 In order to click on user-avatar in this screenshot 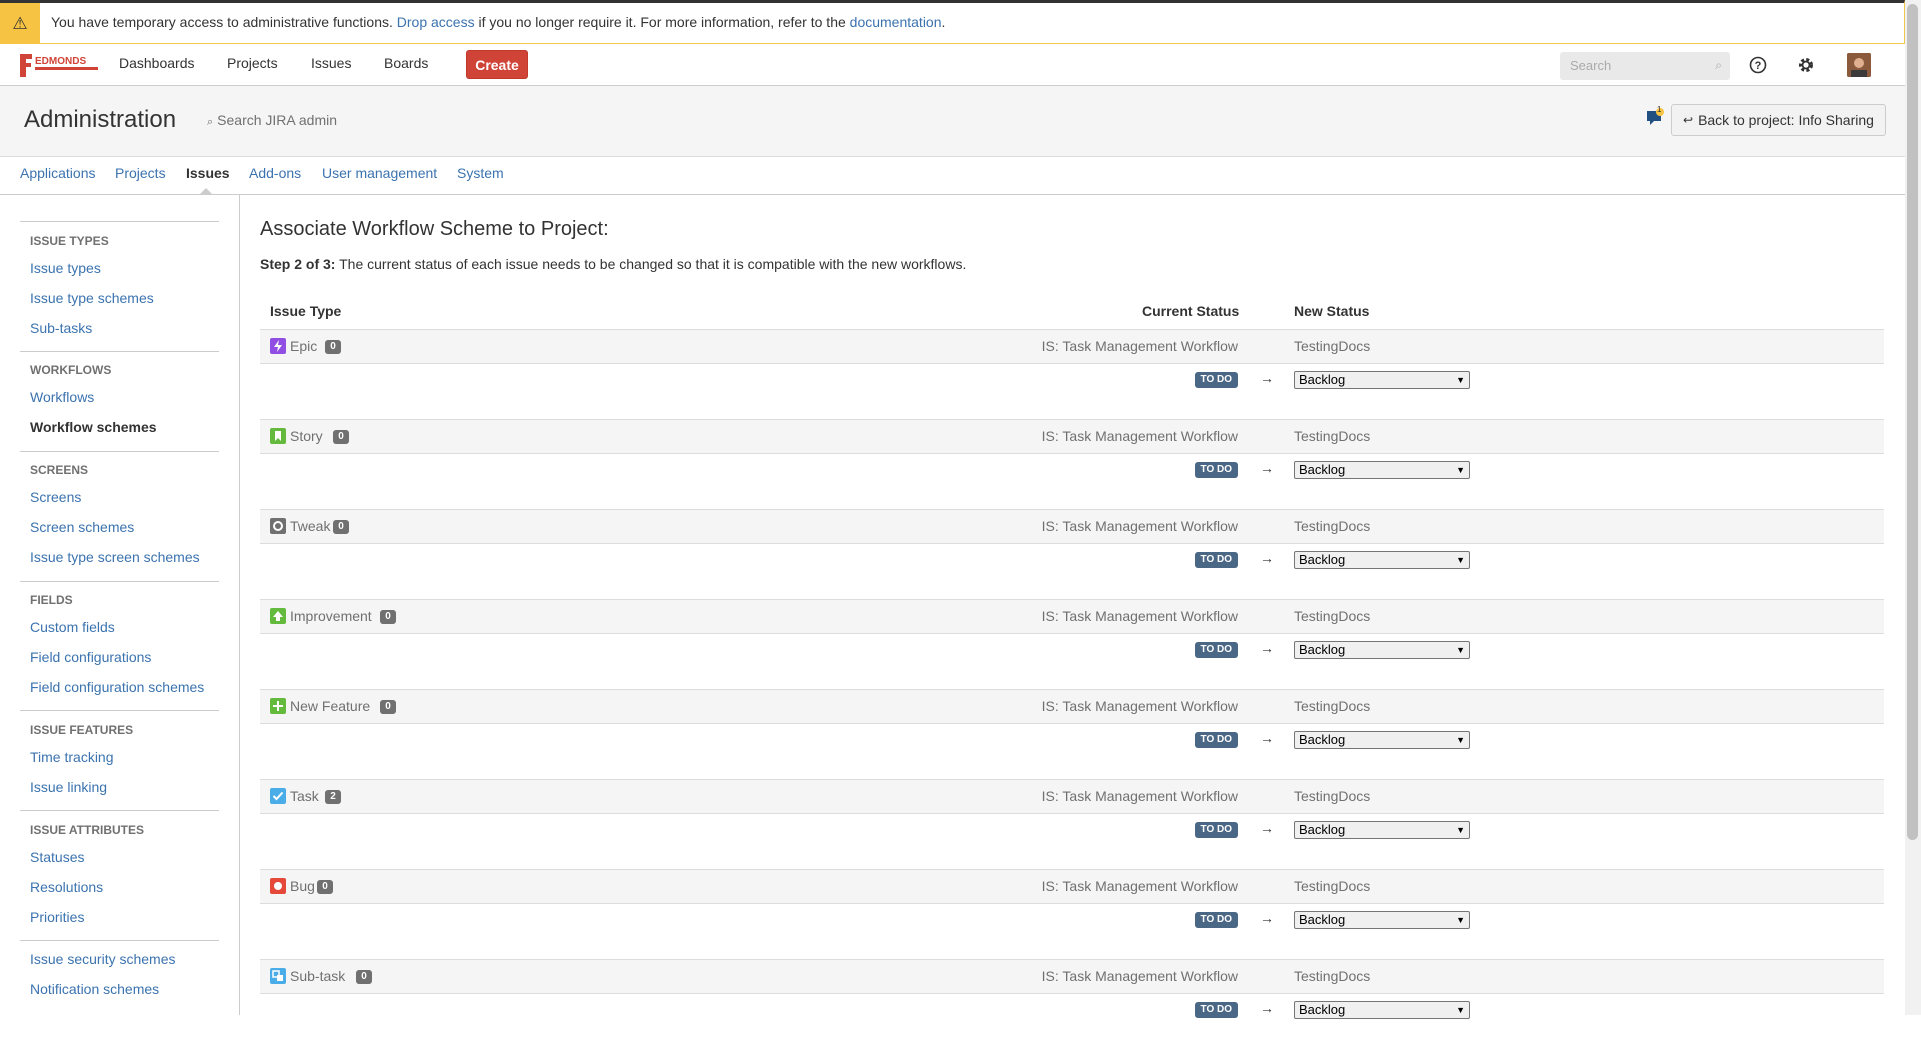, I will do `click(1859, 65)`.